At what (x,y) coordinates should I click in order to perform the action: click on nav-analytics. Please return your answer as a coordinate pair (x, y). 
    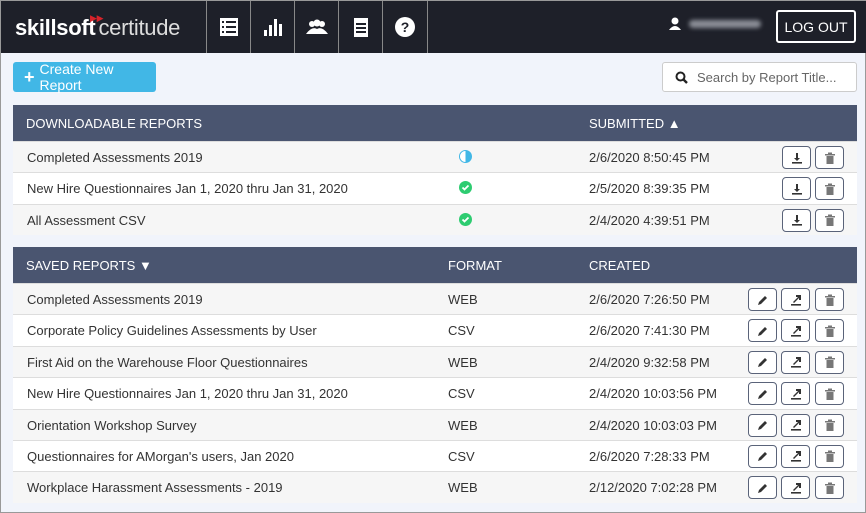
    Looking at the image, I should click on (272, 27).